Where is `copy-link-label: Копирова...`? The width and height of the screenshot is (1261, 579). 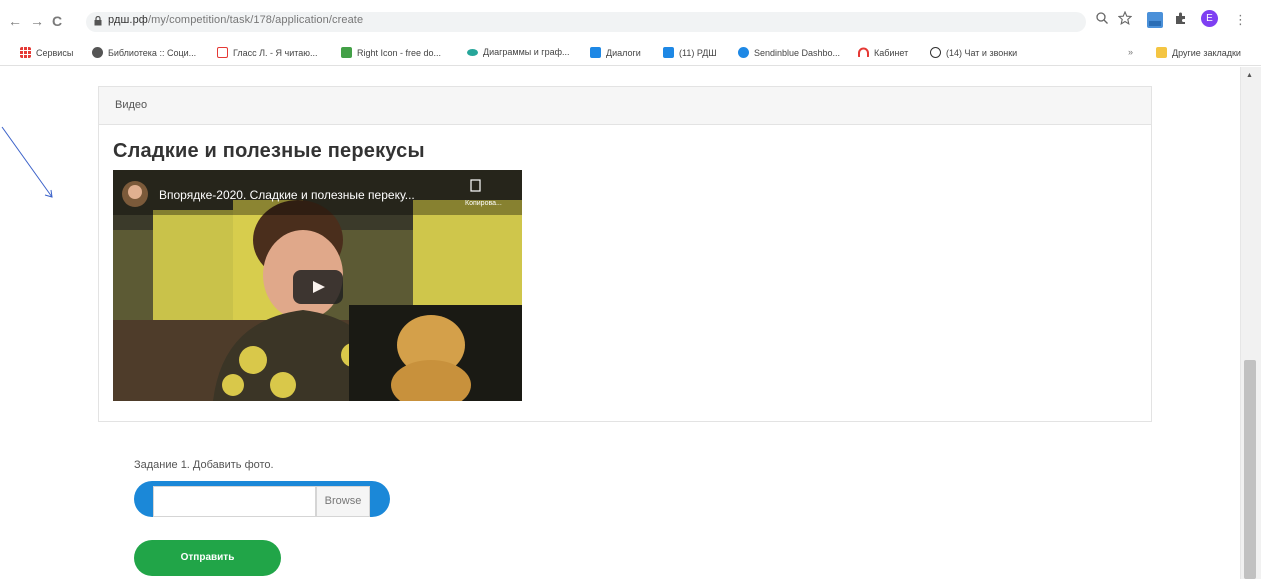
copy-link-label: Копирова... is located at coordinates (483, 203).